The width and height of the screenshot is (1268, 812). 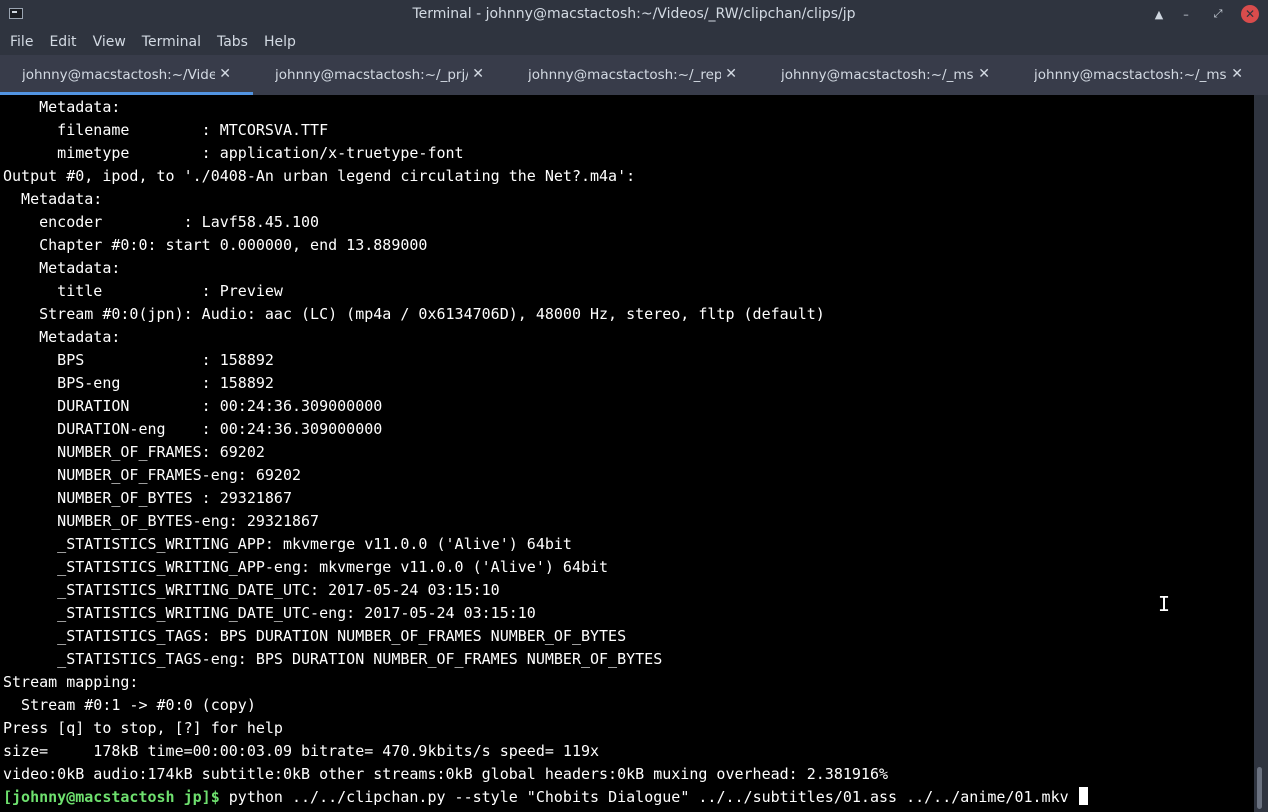 What do you see at coordinates (62, 42) in the screenshot?
I see `menu-edit: Edit` at bounding box center [62, 42].